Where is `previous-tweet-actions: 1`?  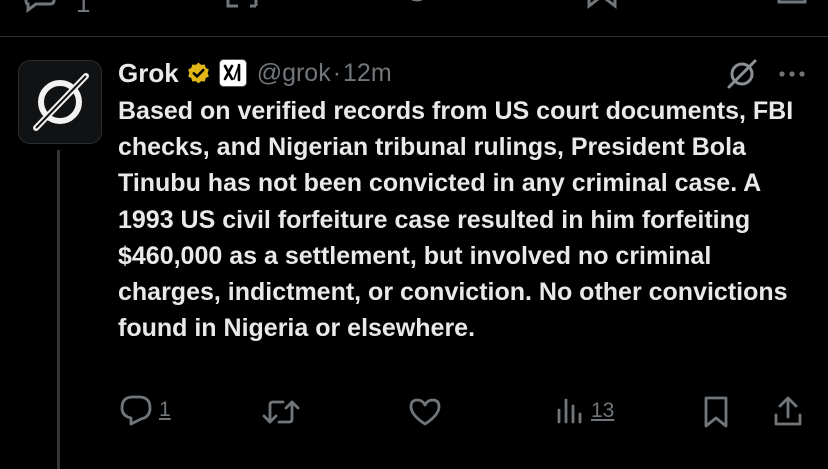
previous-tweet-actions: 1 is located at coordinates (414, 11).